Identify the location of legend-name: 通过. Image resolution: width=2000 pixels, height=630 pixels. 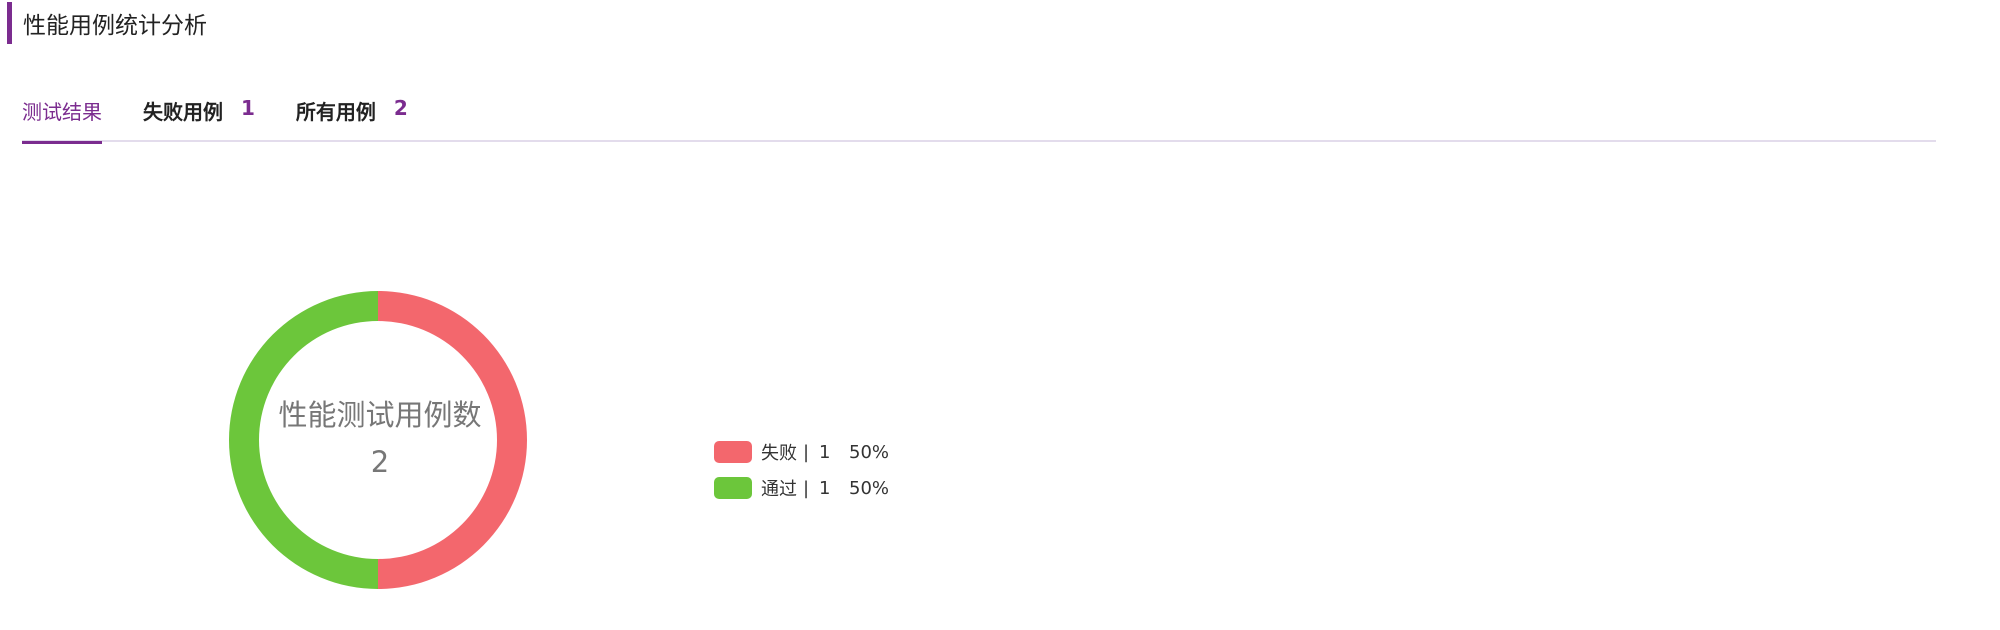
(779, 489).